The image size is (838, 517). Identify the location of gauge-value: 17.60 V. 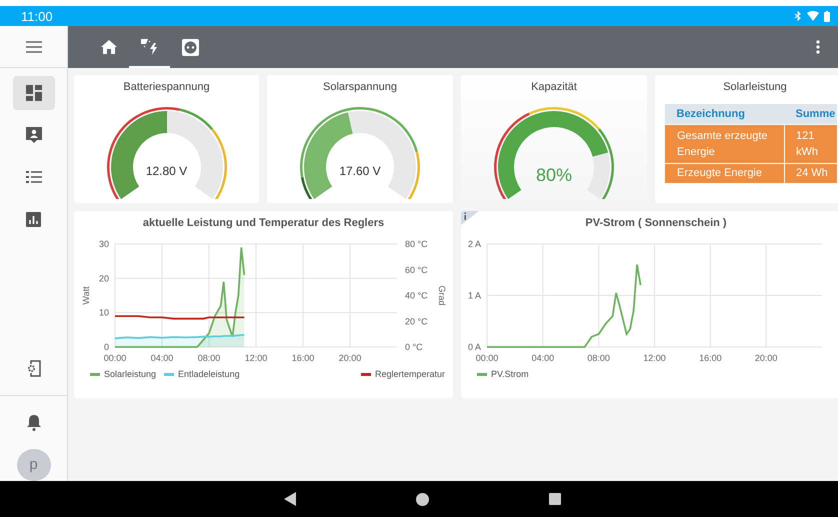
(360, 171).